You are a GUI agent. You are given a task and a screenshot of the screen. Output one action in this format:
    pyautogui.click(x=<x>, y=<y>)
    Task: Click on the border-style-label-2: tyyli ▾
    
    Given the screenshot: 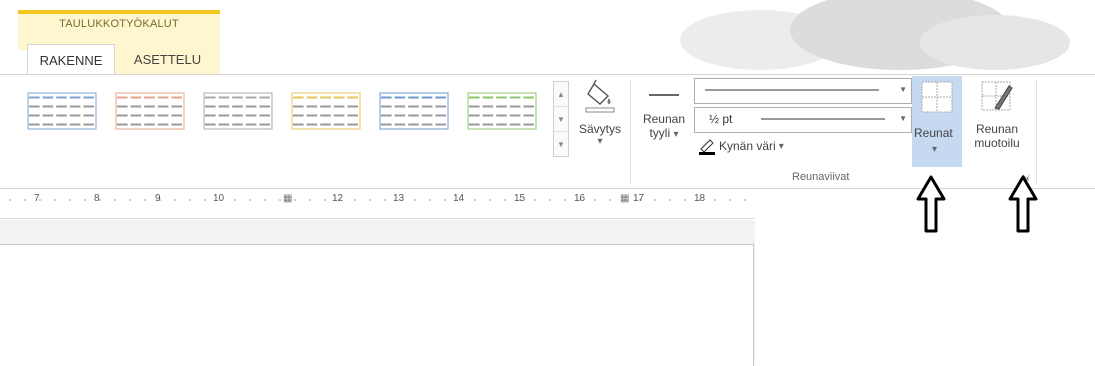 What is the action you would take?
    pyautogui.click(x=663, y=133)
    